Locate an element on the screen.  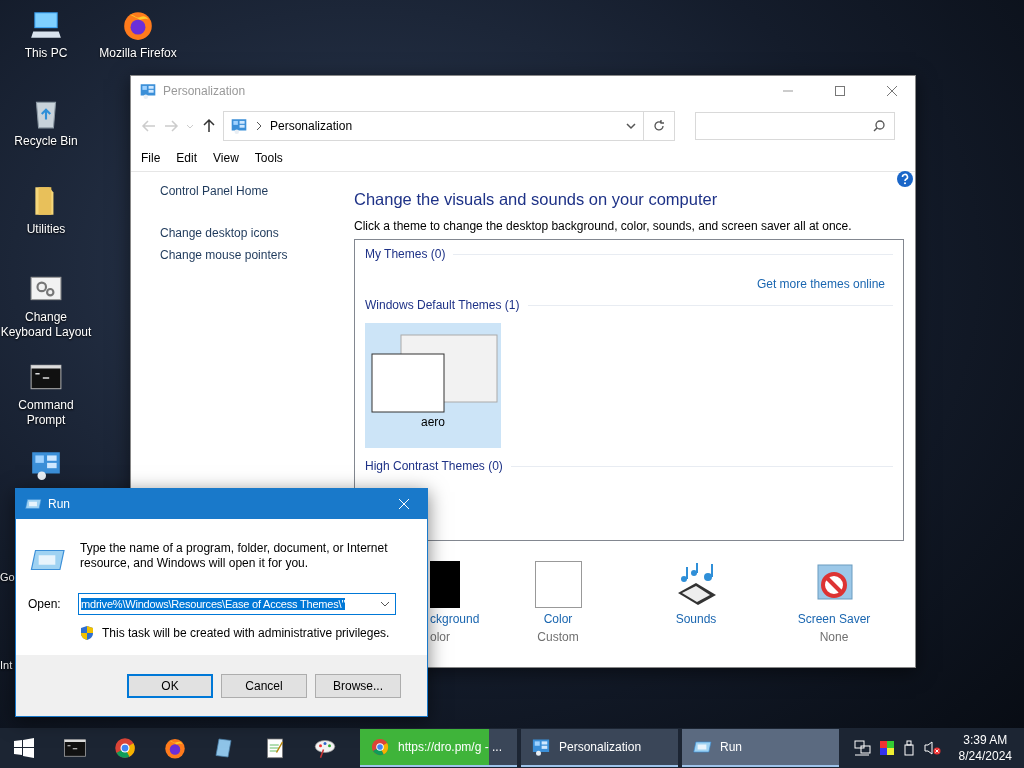
windows-start-icon is located at coordinates (24, 748).